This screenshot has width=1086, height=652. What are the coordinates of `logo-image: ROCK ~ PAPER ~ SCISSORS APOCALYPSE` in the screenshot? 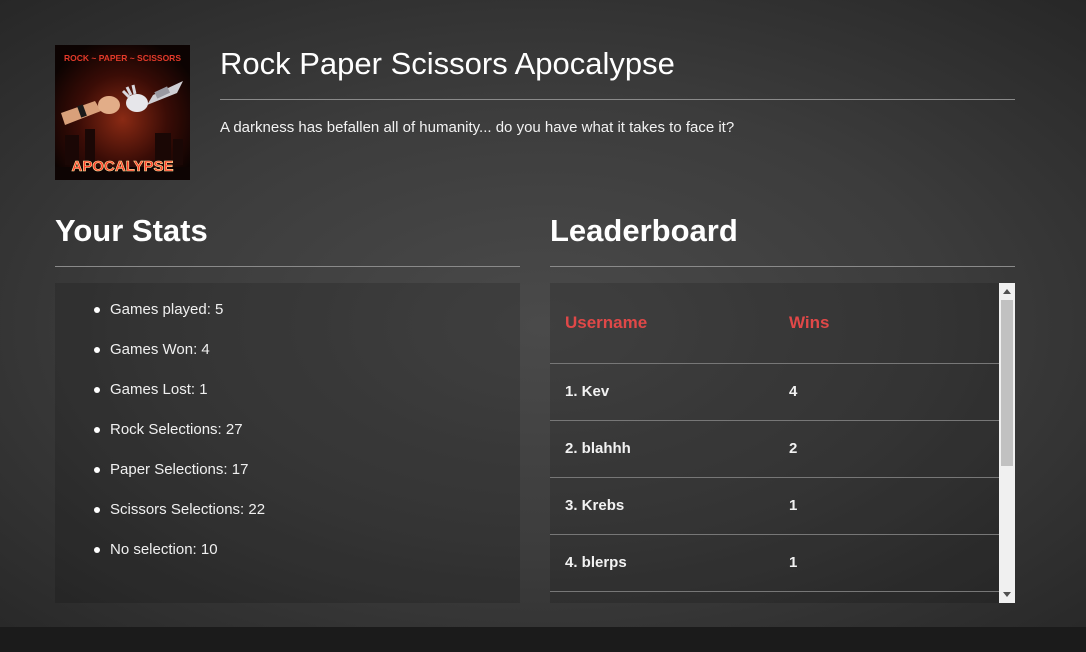 It's located at (122, 112).